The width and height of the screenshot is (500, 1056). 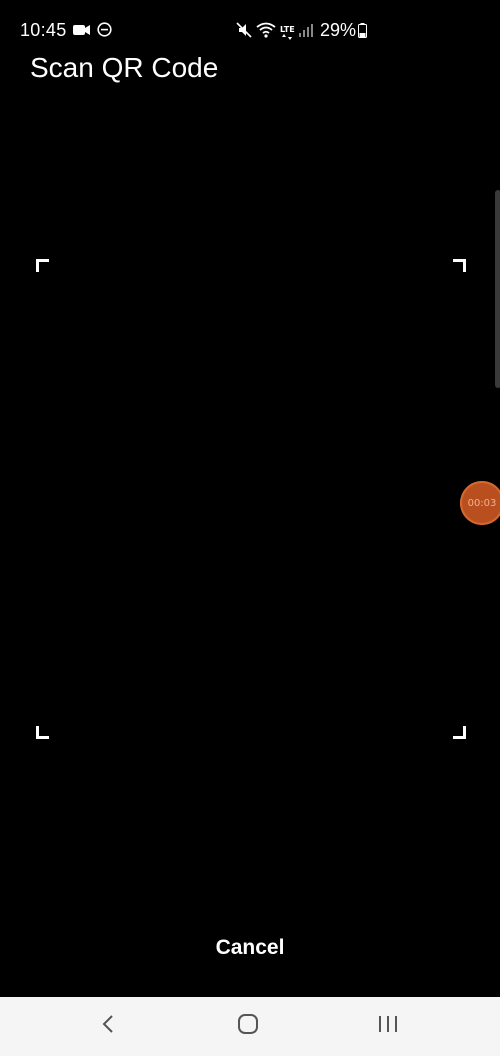 What do you see at coordinates (92, 32) in the screenshot?
I see `status-left-icons` at bounding box center [92, 32].